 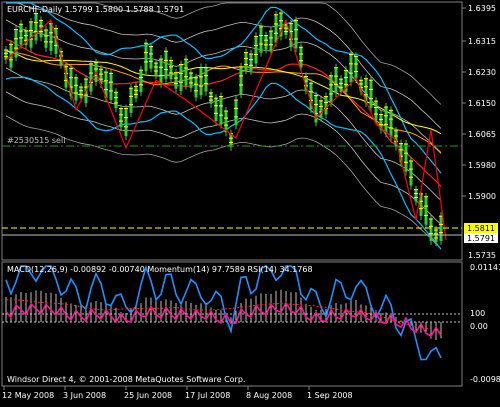 What do you see at coordinates (481, 238) in the screenshot?
I see `bid-price-badge-text: 1.5791` at bounding box center [481, 238].